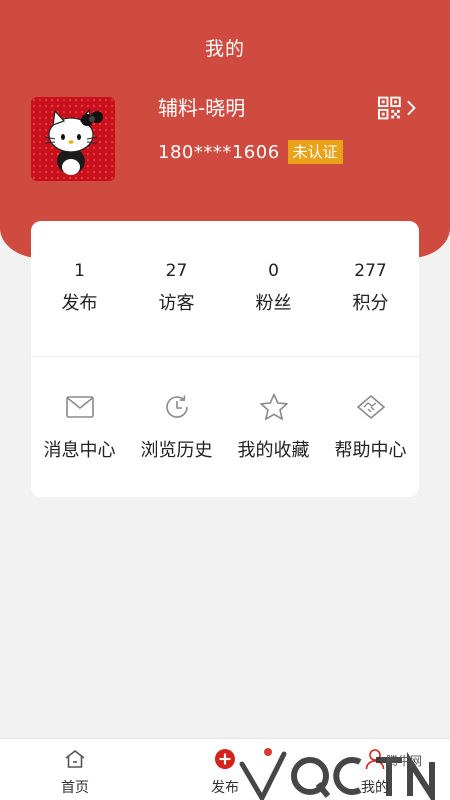 Image resolution: width=450 pixels, height=800 pixels. I want to click on menu-item-favorites: 我的收藏, so click(273, 427).